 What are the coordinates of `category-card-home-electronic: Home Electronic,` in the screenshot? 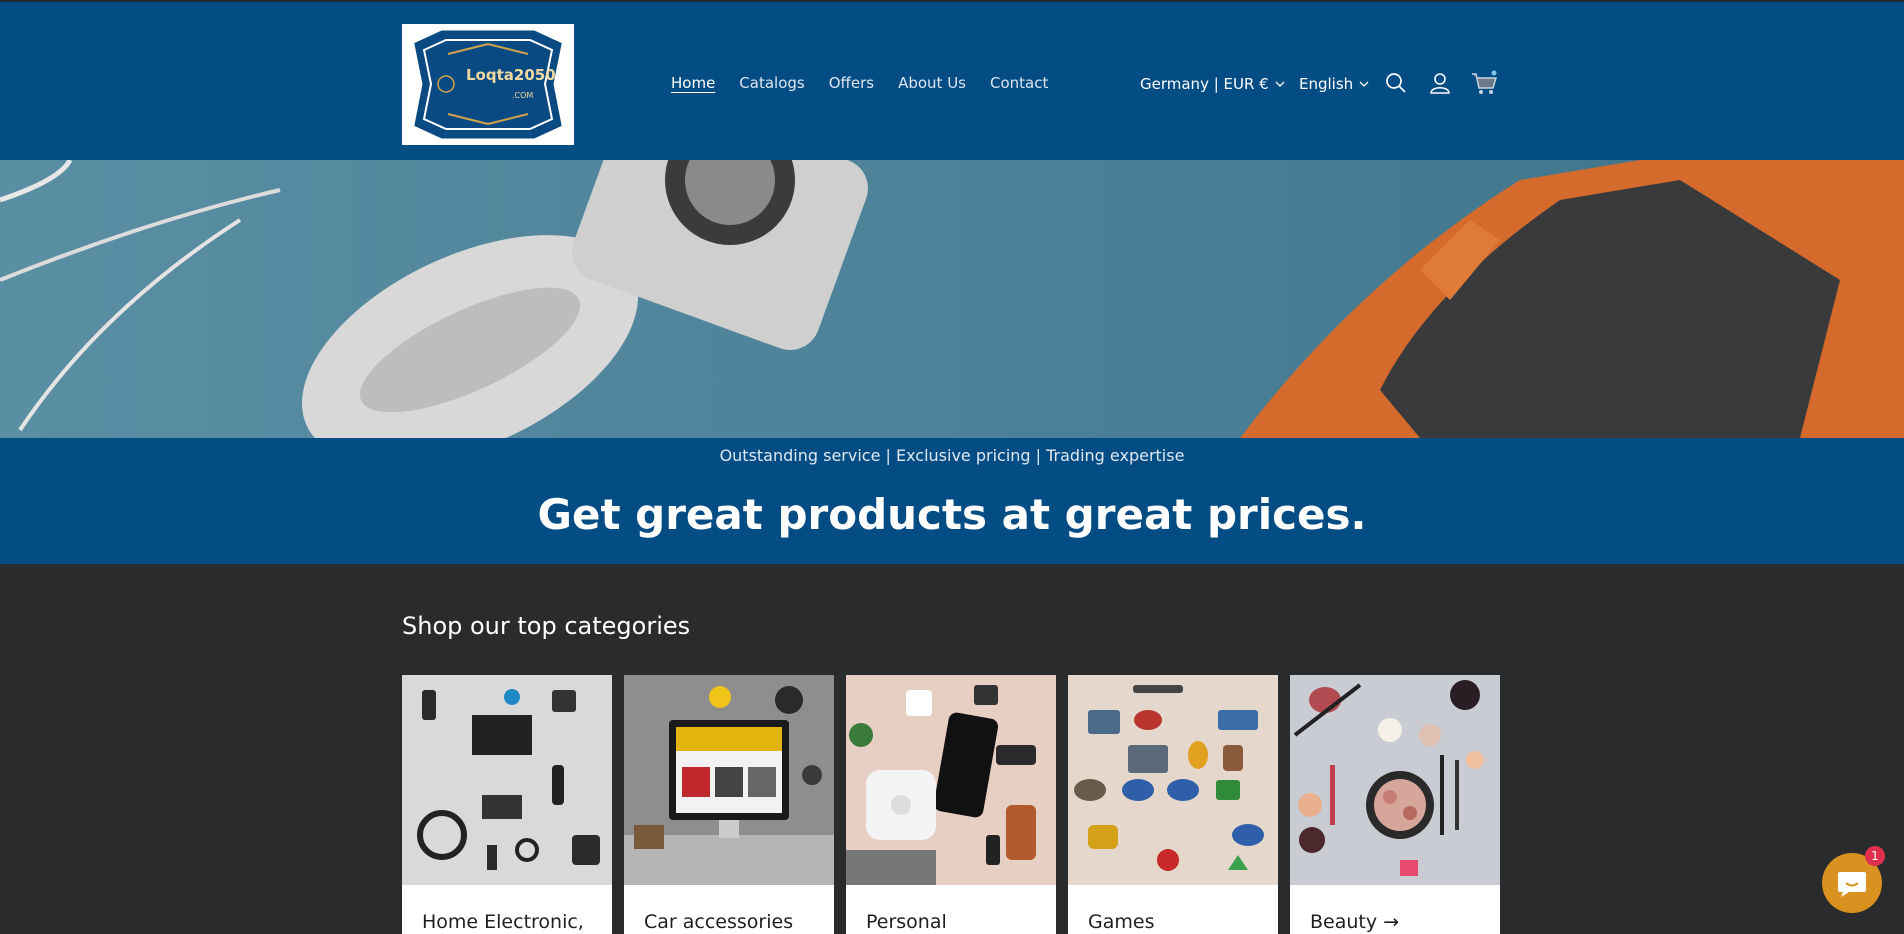 It's located at (507, 804).